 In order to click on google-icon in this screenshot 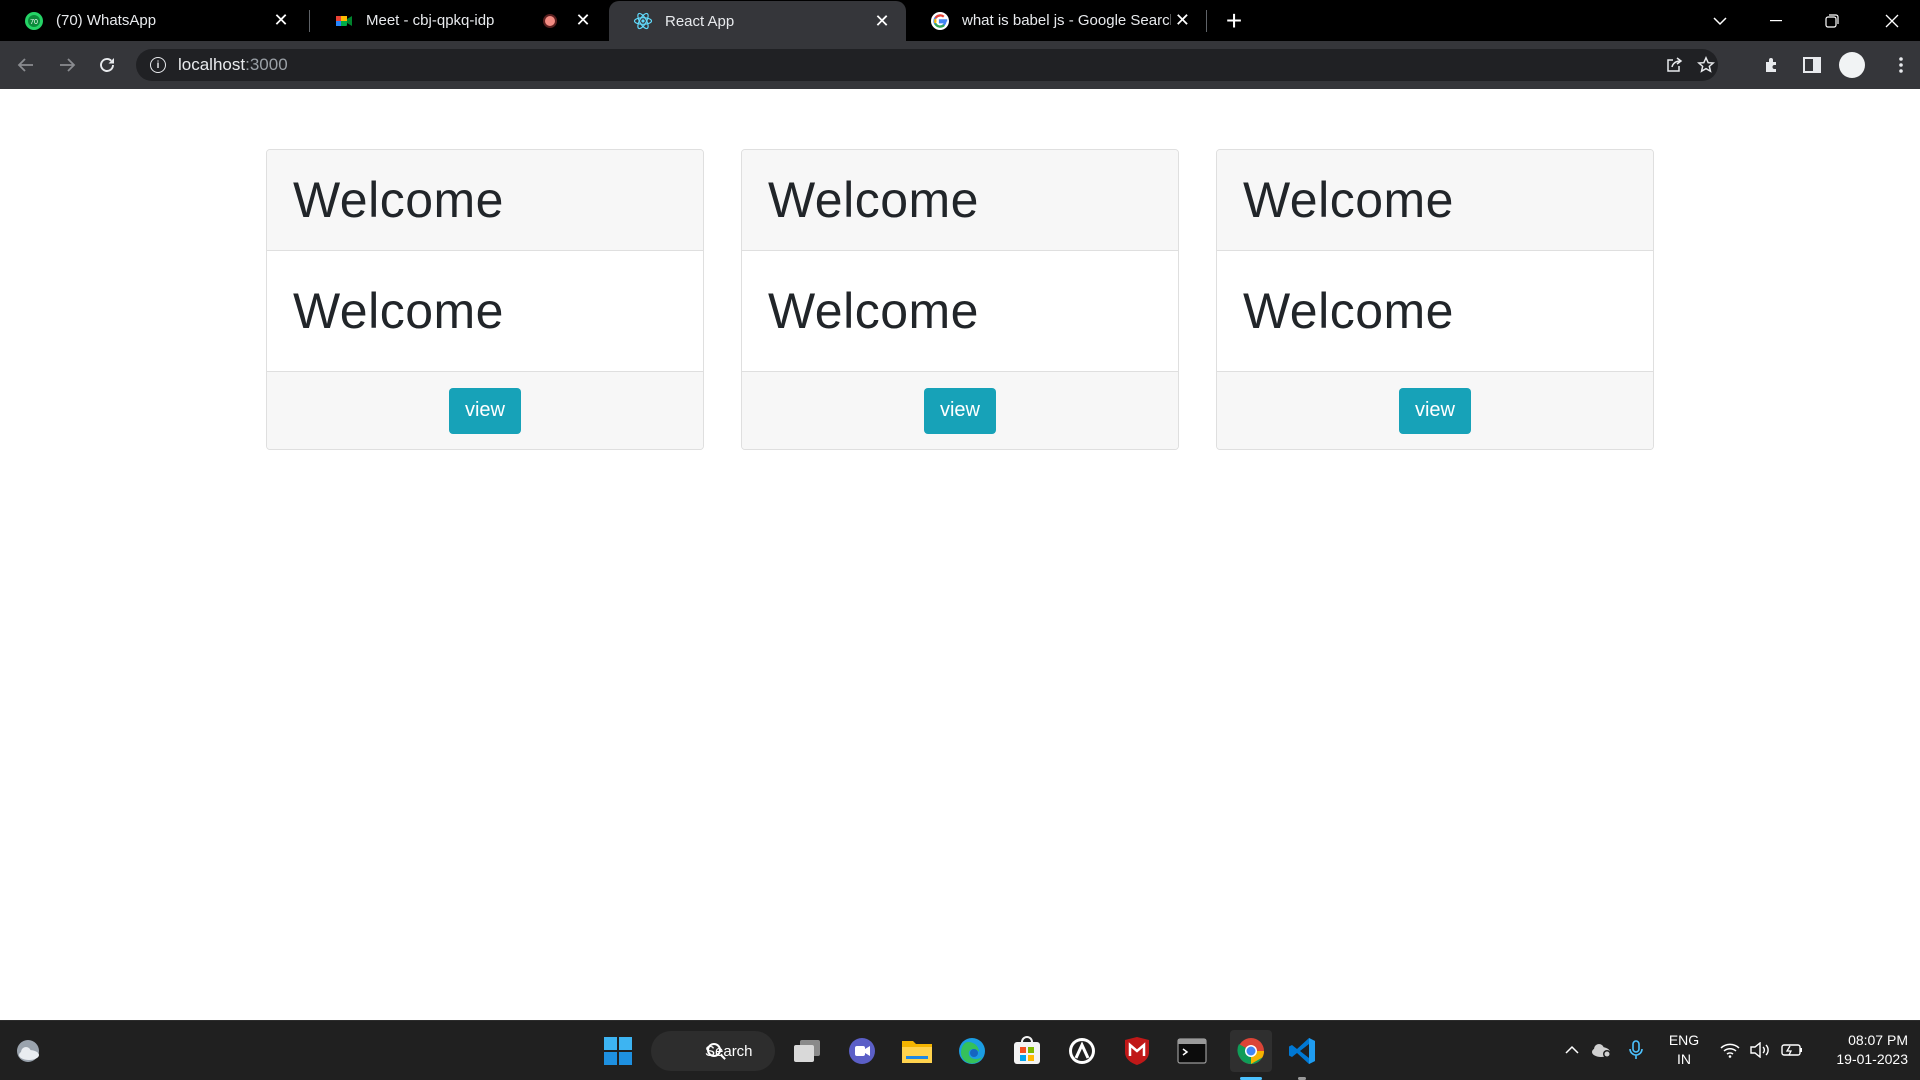, I will do `click(940, 21)`.